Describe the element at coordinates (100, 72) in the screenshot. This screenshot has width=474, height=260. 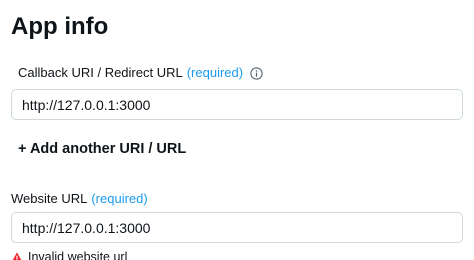
I see `callback-url-label-text: Callback URI / Redirect URL` at that location.